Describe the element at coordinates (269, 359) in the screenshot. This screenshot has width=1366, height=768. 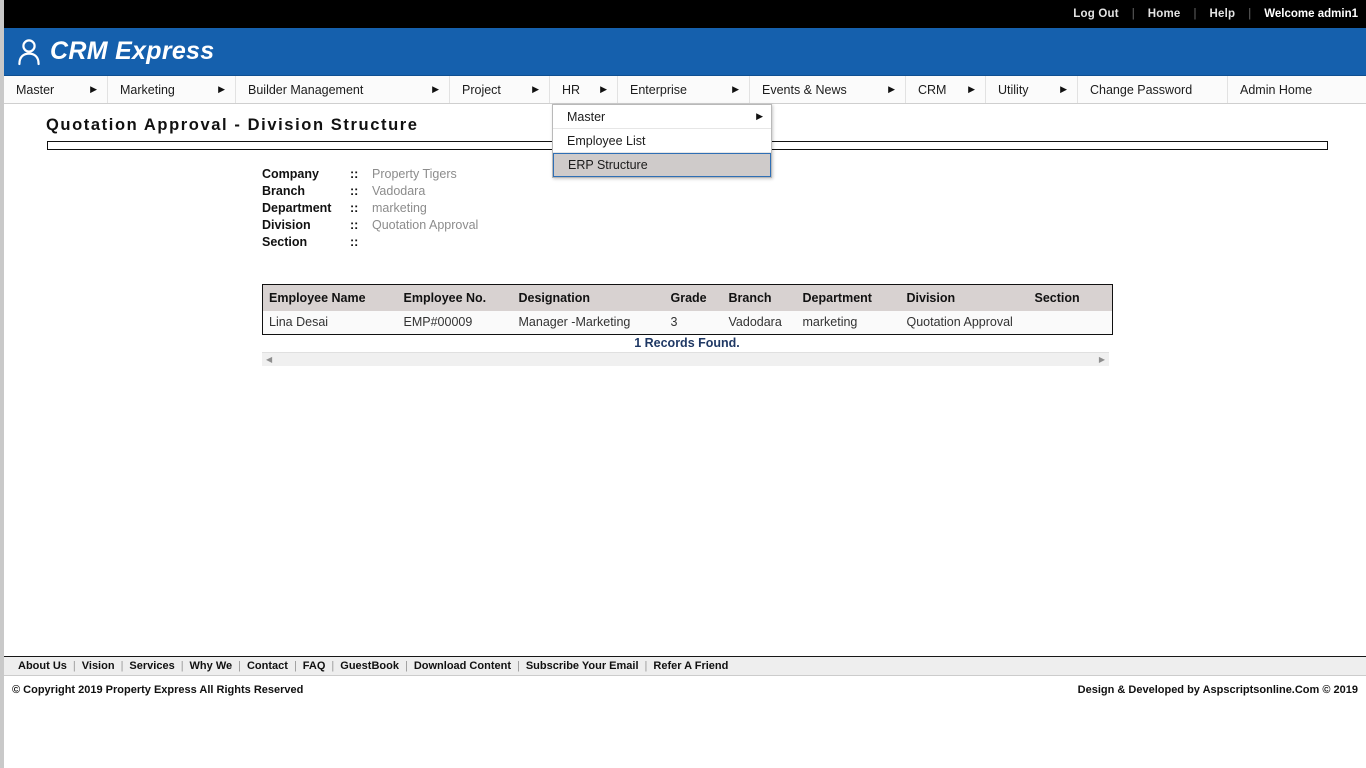
I see `scroll-left-icon: ◀` at that location.